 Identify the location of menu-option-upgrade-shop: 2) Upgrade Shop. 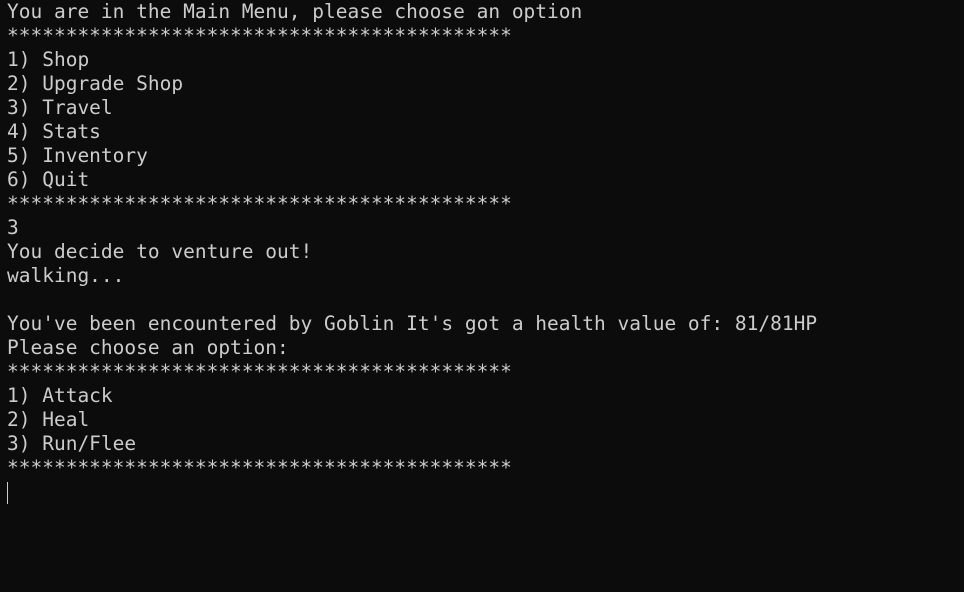
(95, 83).